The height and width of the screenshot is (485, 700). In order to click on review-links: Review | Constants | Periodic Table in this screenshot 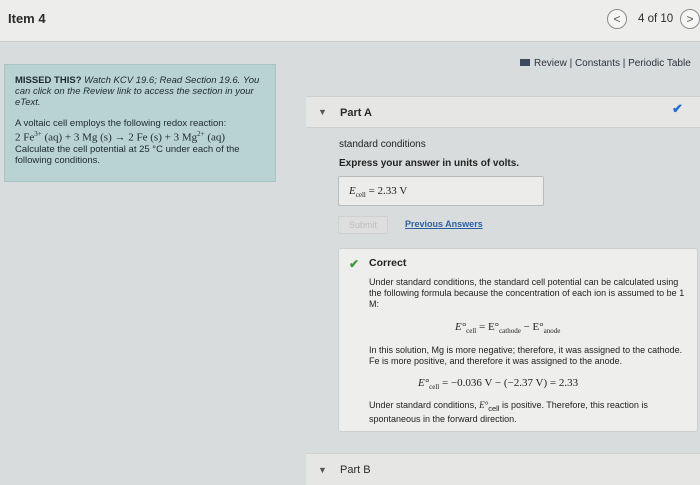, I will do `click(605, 63)`.